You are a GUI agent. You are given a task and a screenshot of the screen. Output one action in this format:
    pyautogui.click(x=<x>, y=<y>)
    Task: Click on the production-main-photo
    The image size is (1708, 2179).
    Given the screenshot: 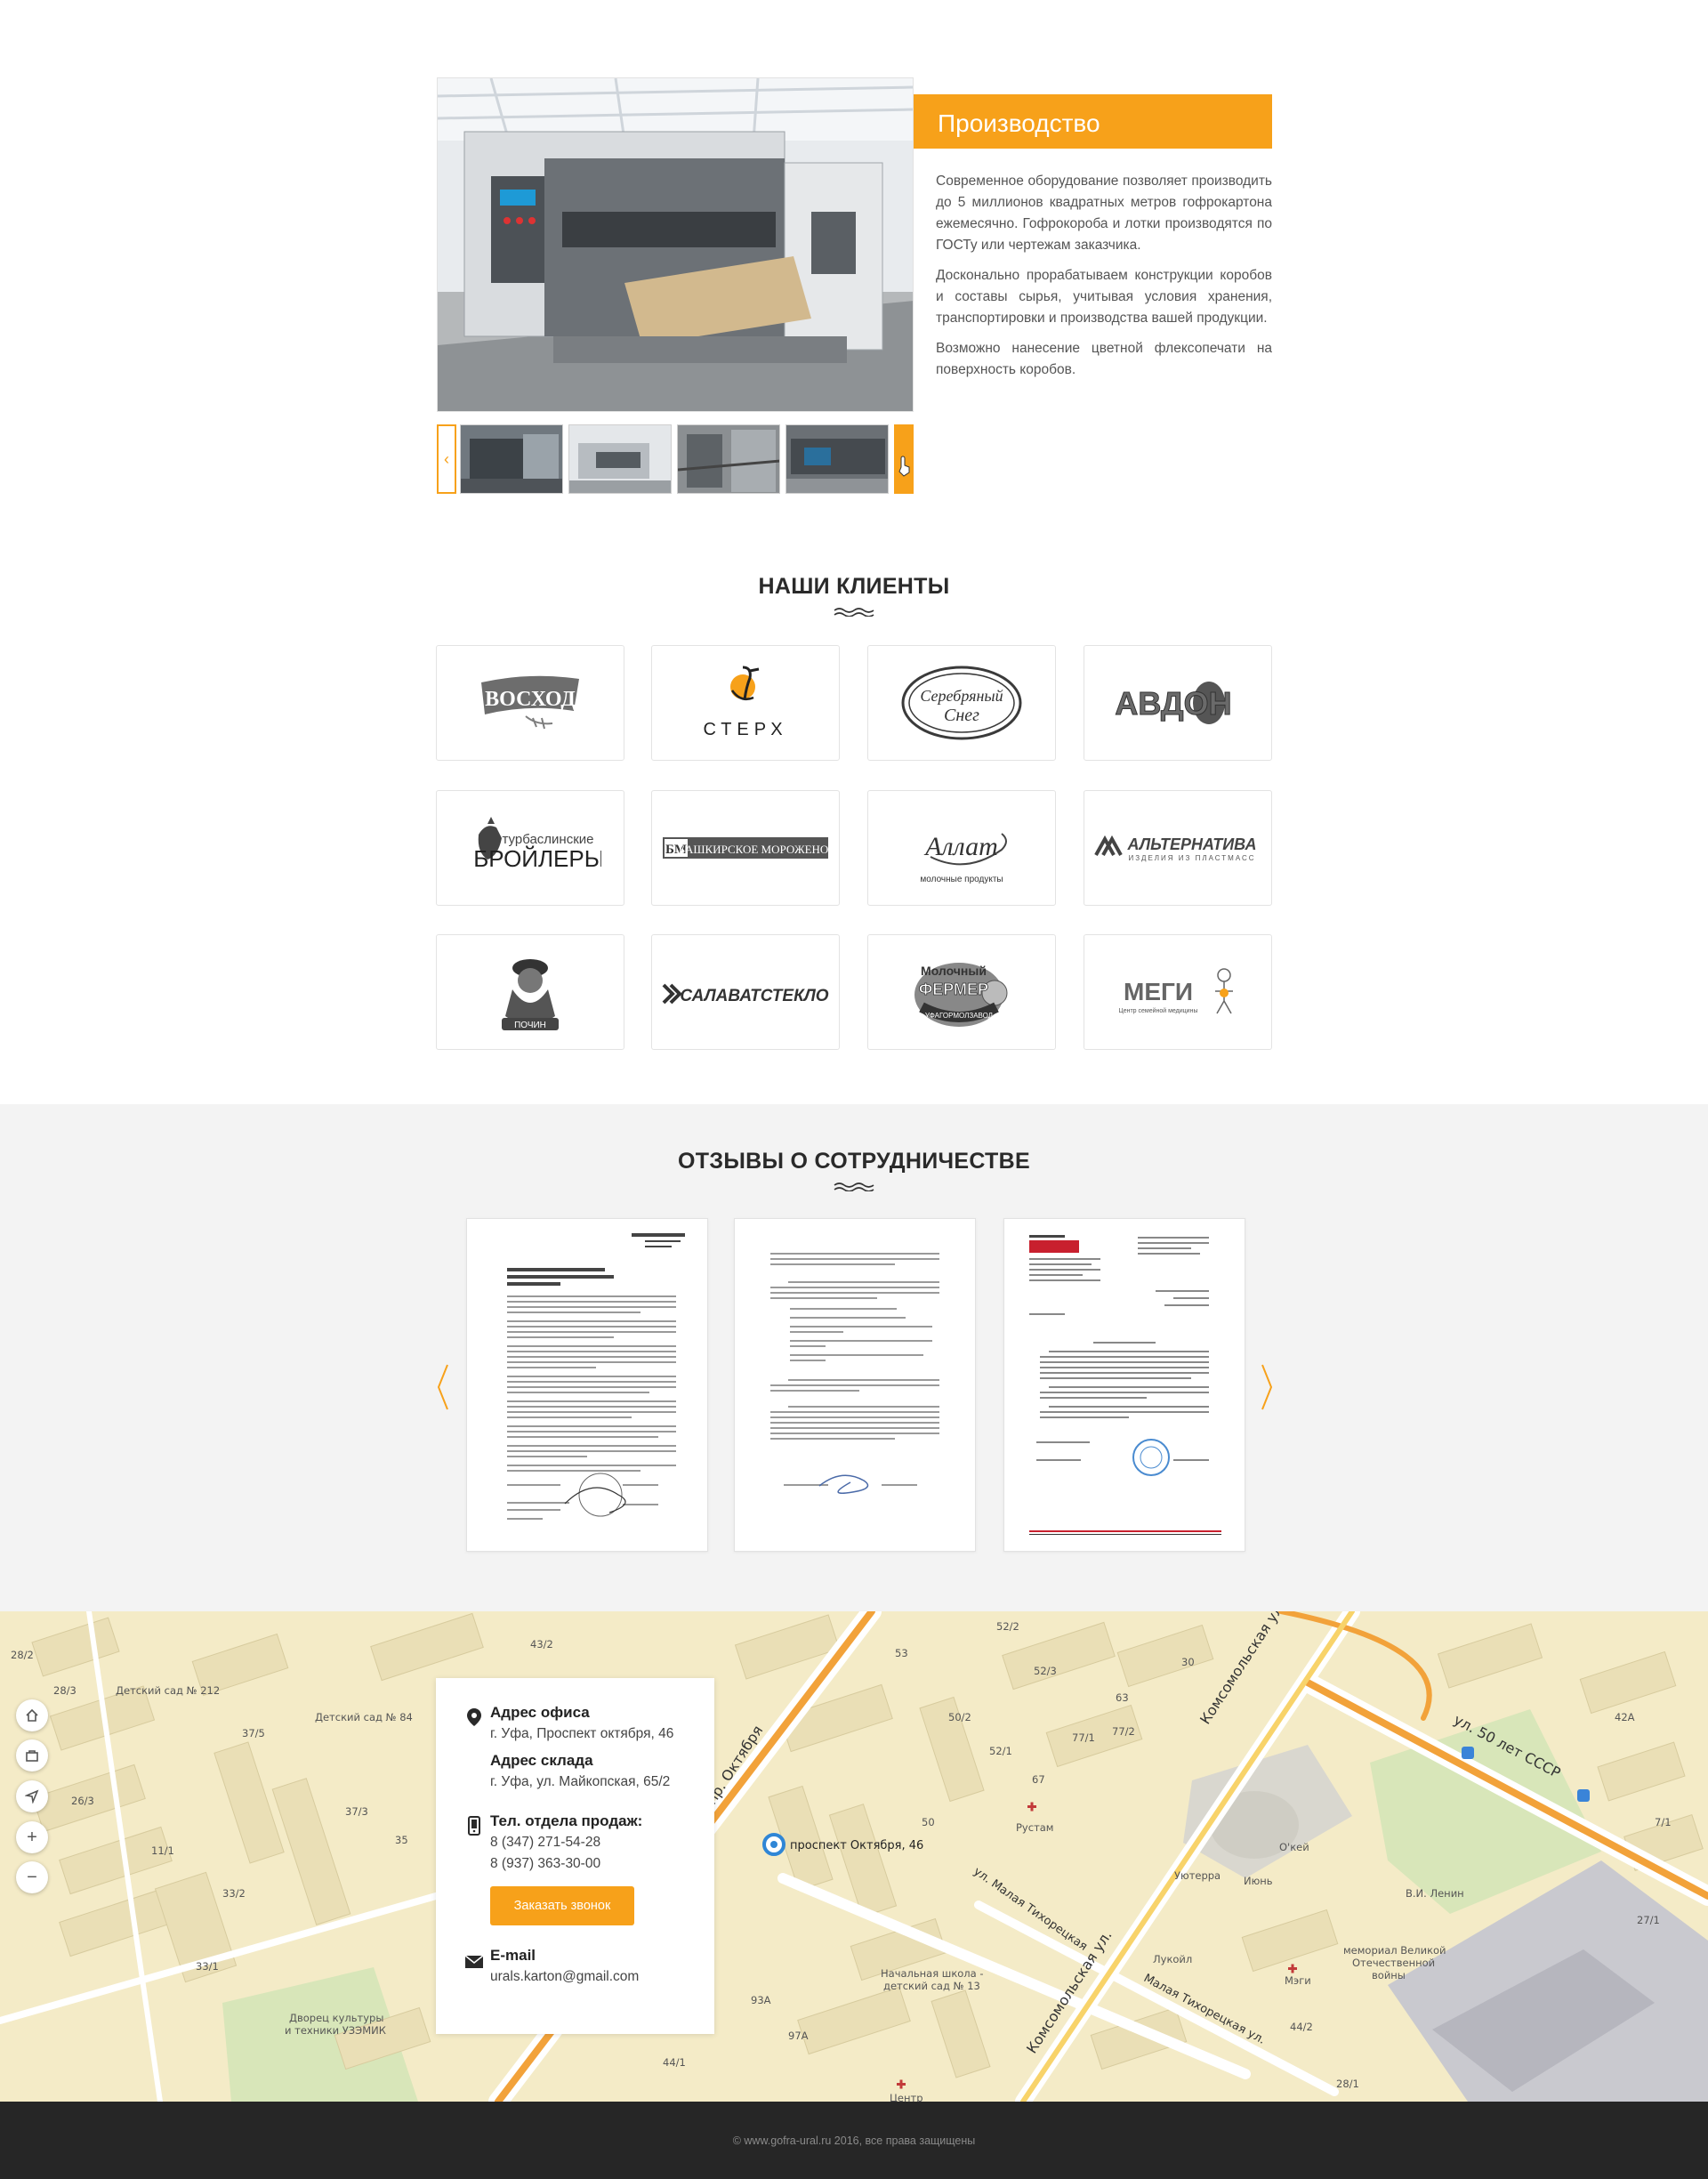 What is the action you would take?
    pyautogui.click(x=675, y=244)
    